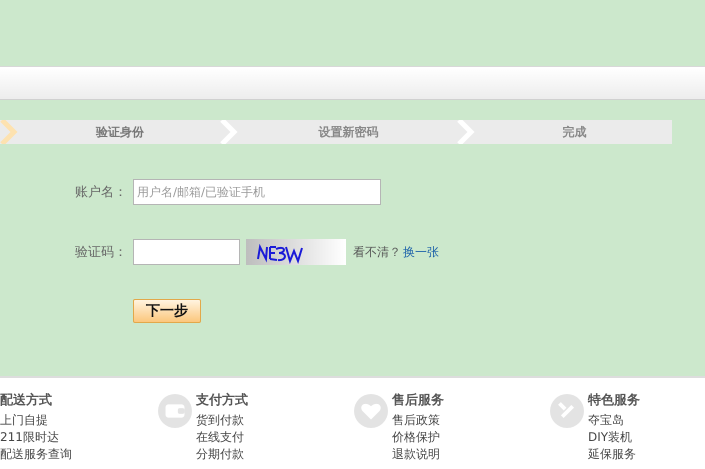 The height and width of the screenshot is (469, 705). I want to click on footer-heading: 配送方式, so click(26, 401).